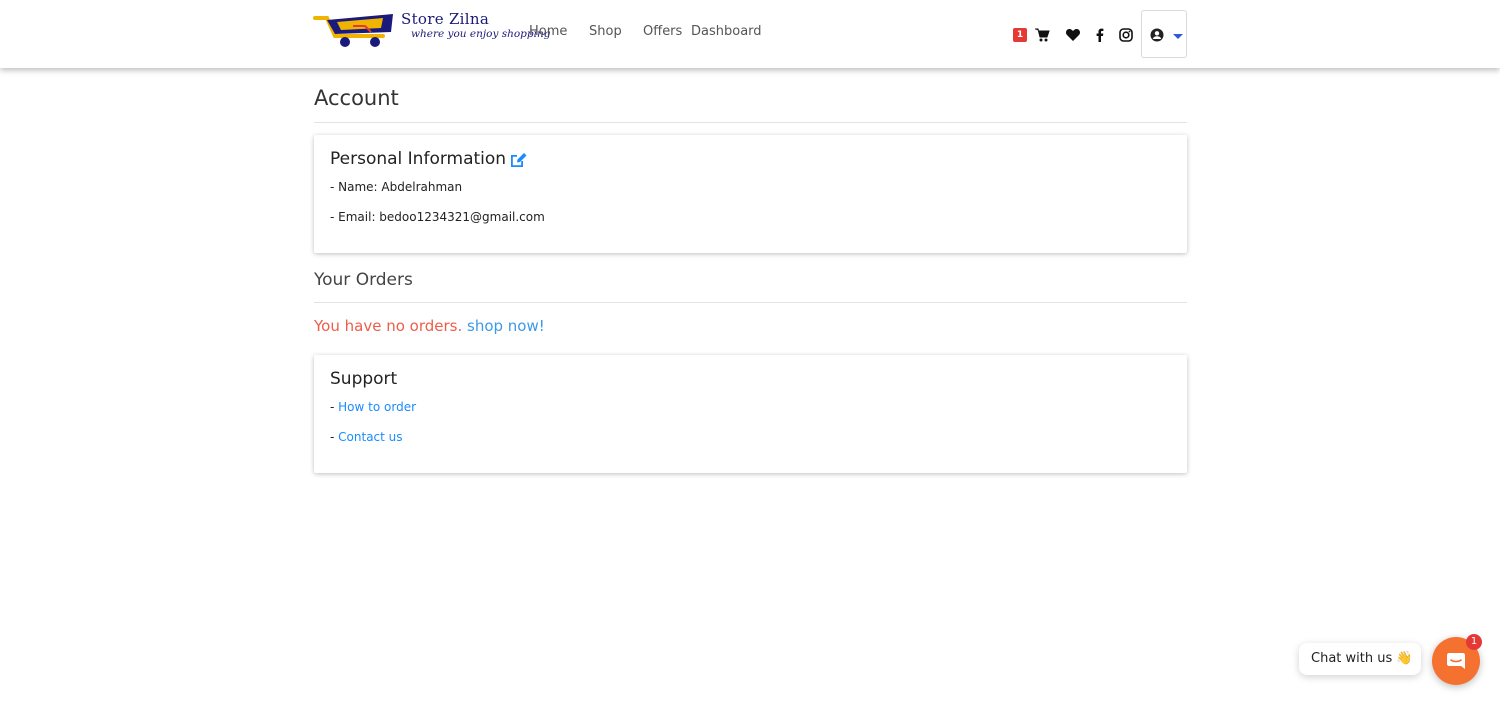  Describe the element at coordinates (377, 407) in the screenshot. I see `how-to-order-link: How to order` at that location.